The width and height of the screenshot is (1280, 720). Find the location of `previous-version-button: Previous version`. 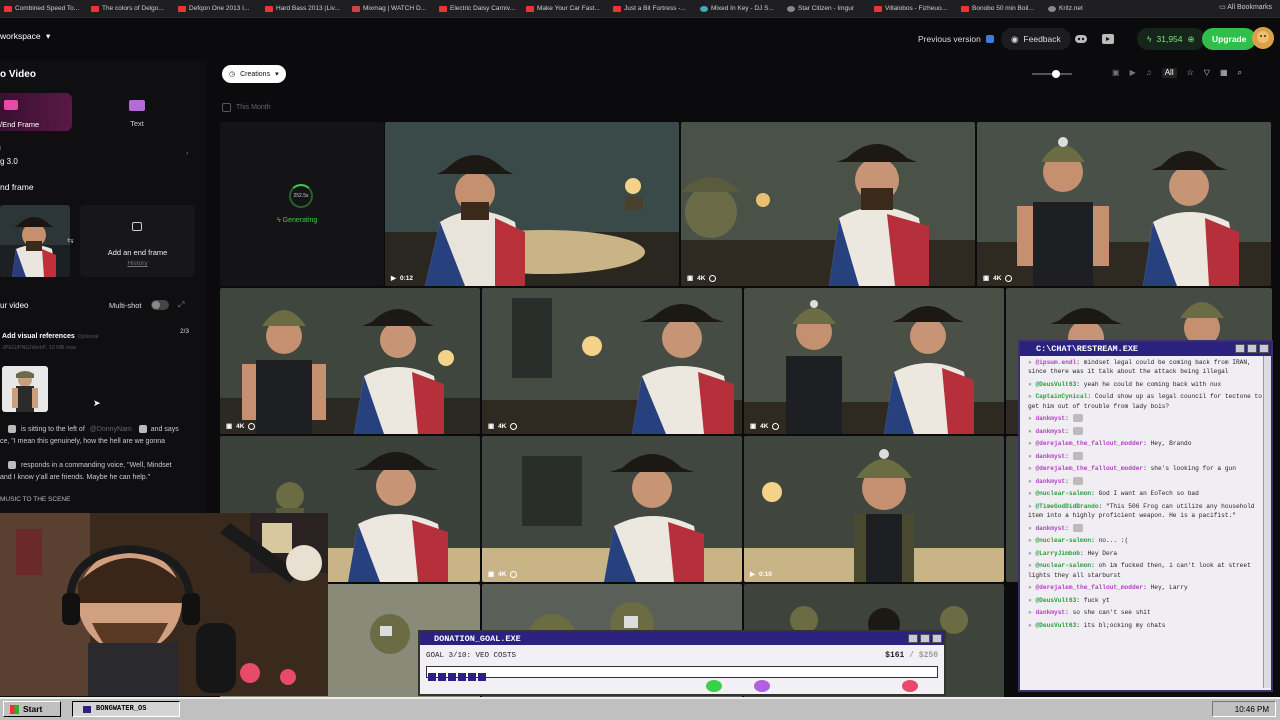

previous-version-button: Previous version is located at coordinates (956, 39).